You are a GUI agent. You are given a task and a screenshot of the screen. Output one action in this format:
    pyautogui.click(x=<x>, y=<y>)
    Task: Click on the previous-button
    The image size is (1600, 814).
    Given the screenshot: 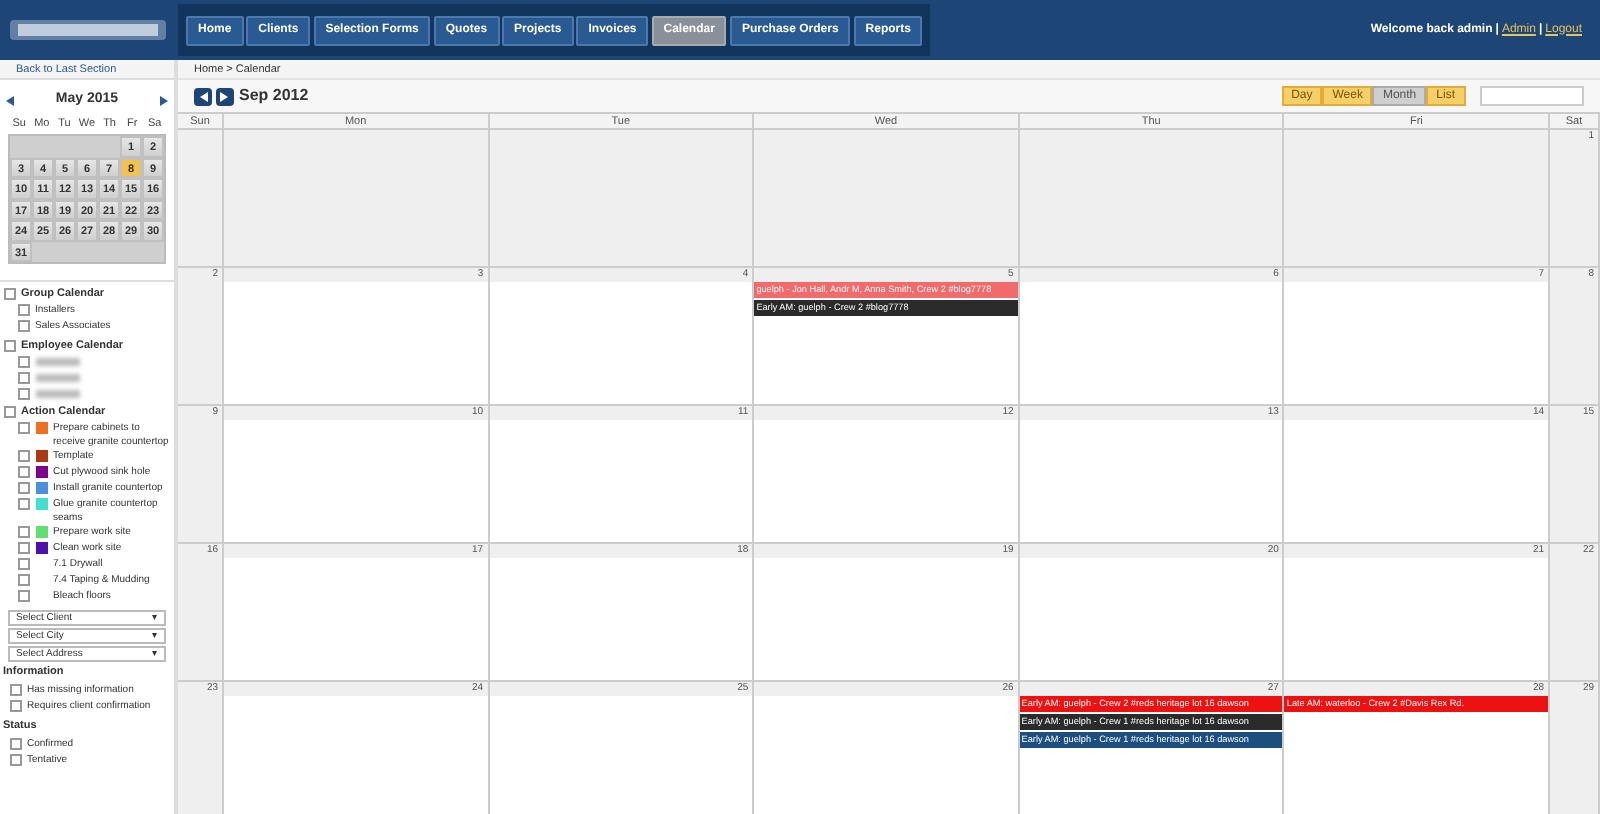 What is the action you would take?
    pyautogui.click(x=203, y=96)
    